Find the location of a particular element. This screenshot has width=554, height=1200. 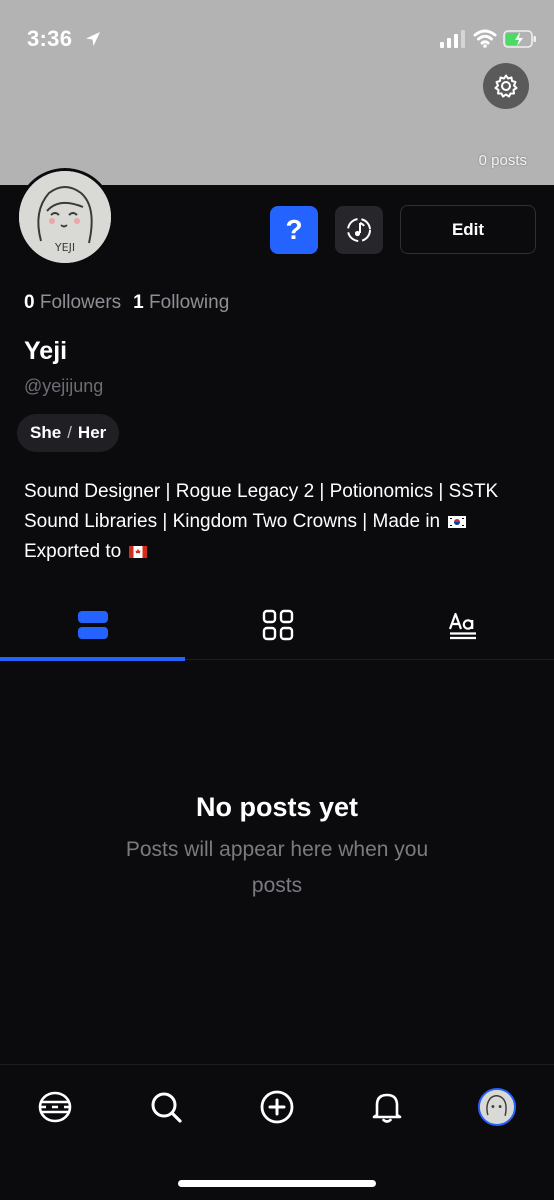

tab-list-view is located at coordinates (92, 625).